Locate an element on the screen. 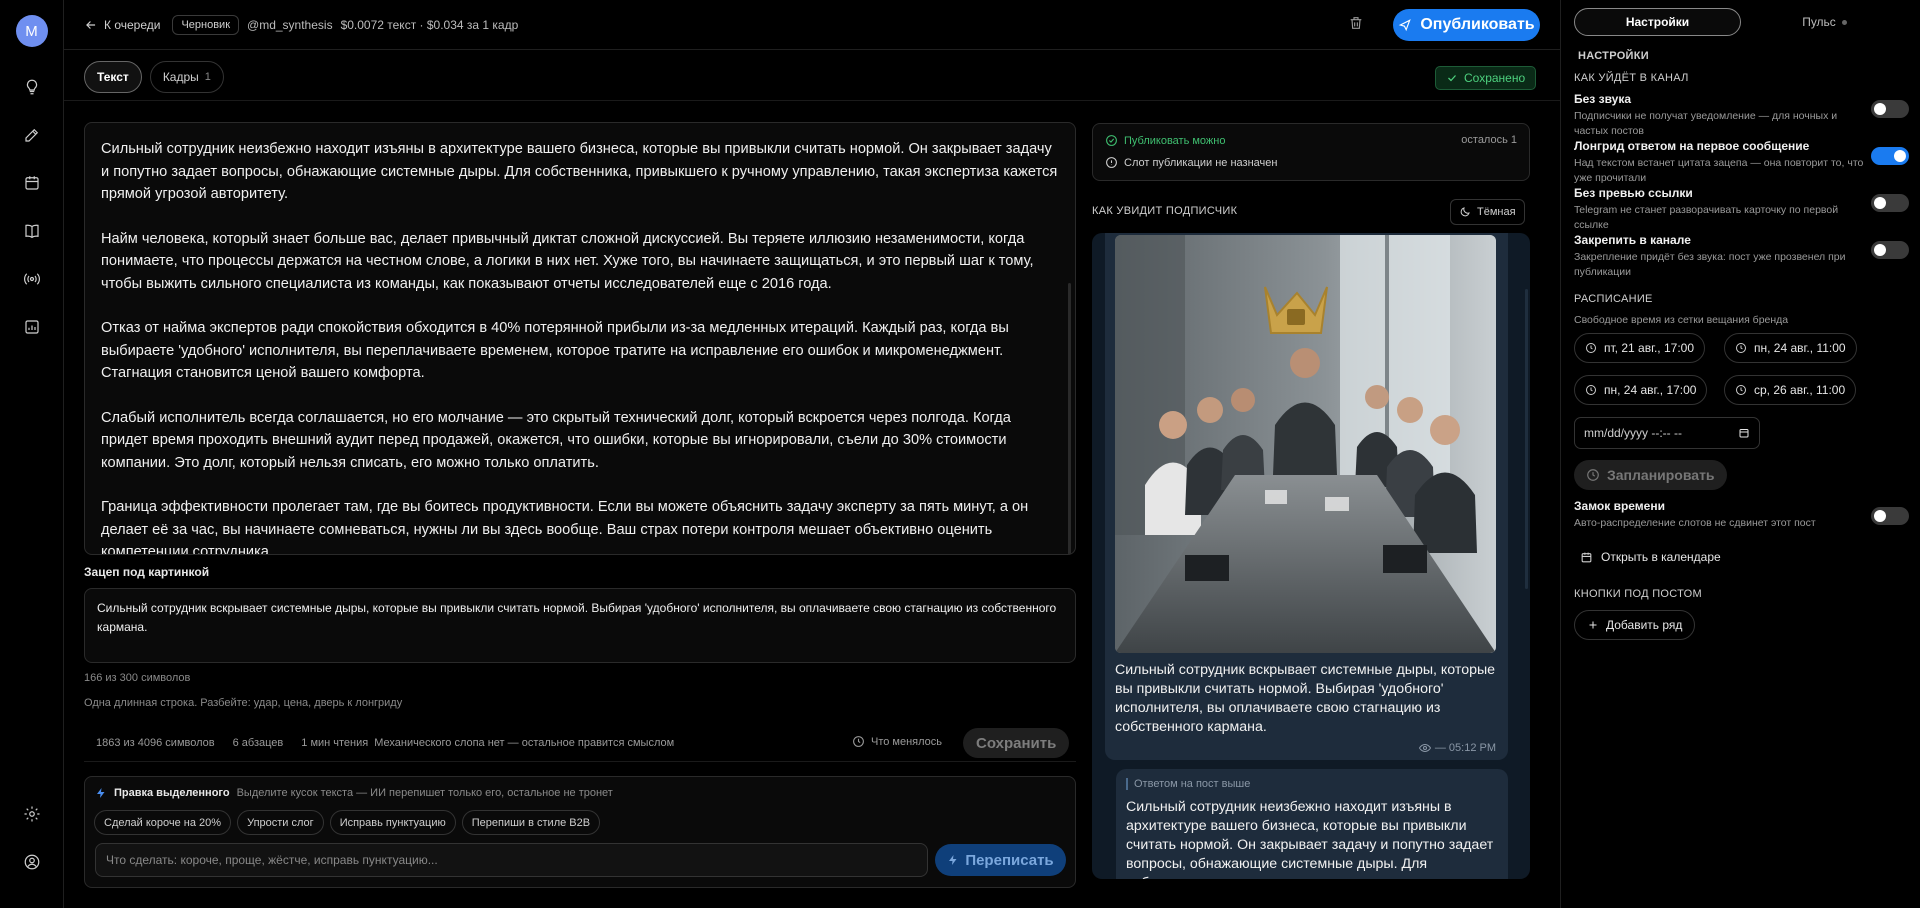 This screenshot has height=908, width=1920. analytics-icon is located at coordinates (32, 327).